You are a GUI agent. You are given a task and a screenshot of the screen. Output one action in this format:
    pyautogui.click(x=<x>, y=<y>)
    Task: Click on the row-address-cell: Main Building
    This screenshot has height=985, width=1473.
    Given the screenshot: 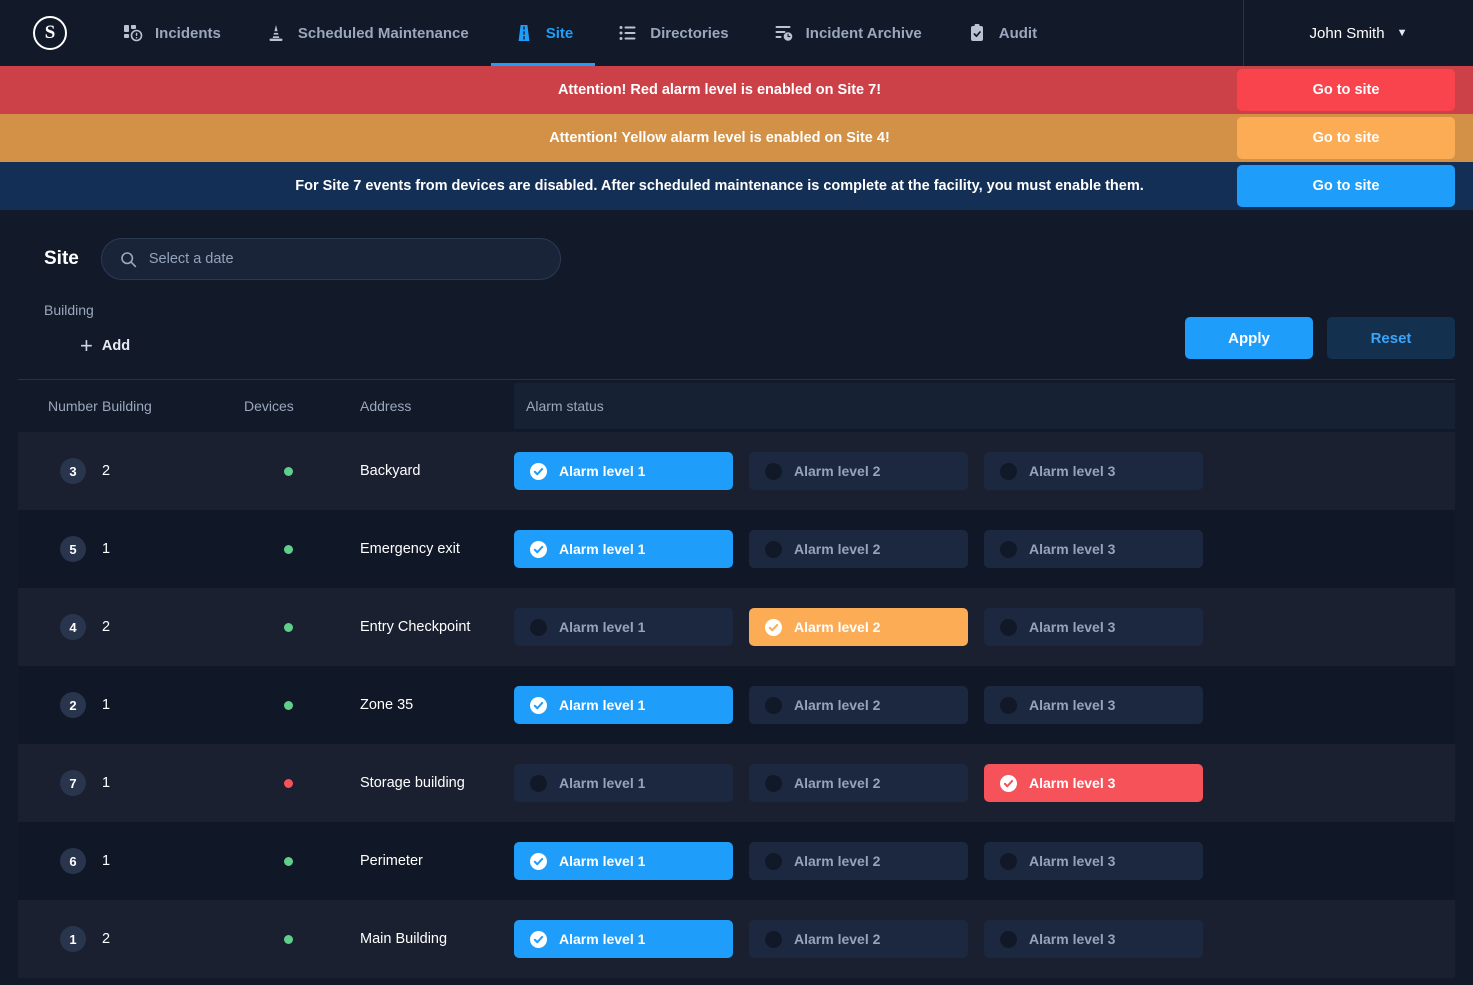 What is the action you would take?
    pyautogui.click(x=404, y=939)
    